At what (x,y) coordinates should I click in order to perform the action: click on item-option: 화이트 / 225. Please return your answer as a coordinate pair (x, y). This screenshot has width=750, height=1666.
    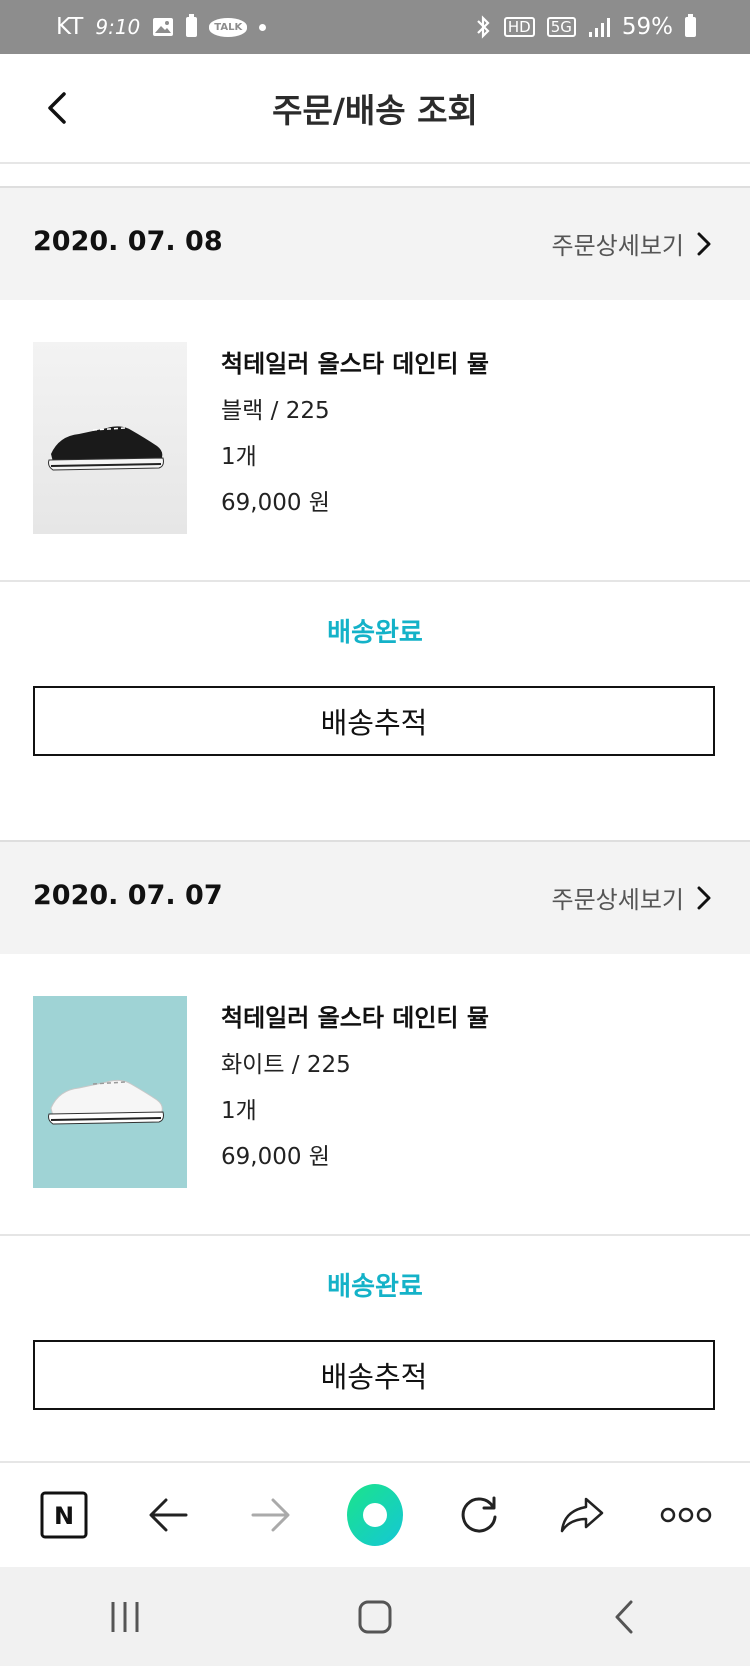
    Looking at the image, I should click on (286, 1065).